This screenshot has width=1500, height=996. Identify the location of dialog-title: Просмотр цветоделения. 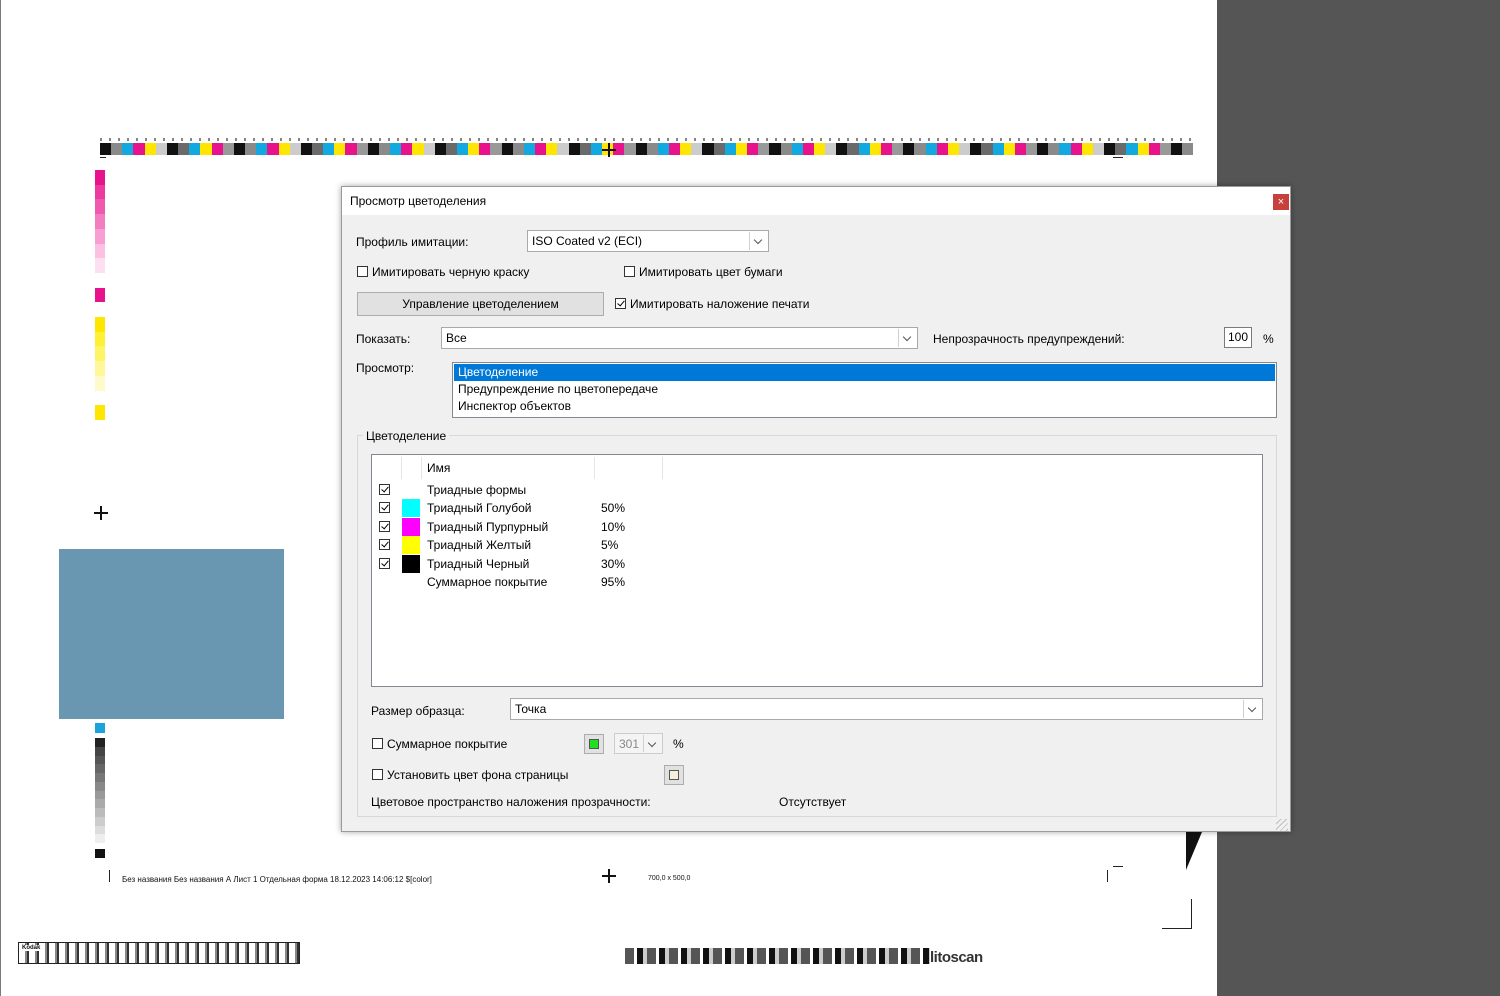
(418, 201).